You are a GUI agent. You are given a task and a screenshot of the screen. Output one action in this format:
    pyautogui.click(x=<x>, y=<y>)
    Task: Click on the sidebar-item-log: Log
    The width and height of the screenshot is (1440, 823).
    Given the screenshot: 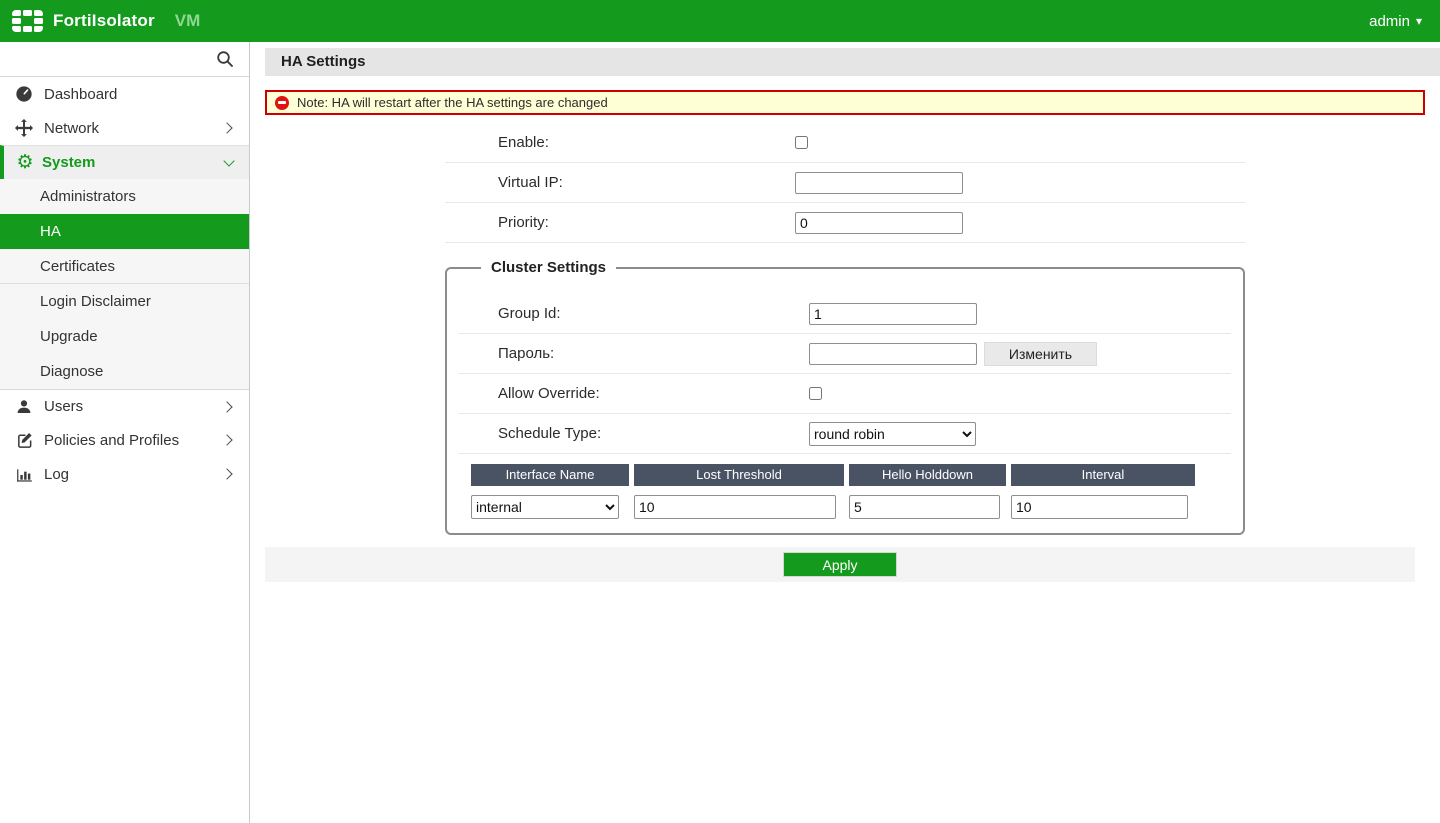 What is the action you would take?
    pyautogui.click(x=124, y=474)
    